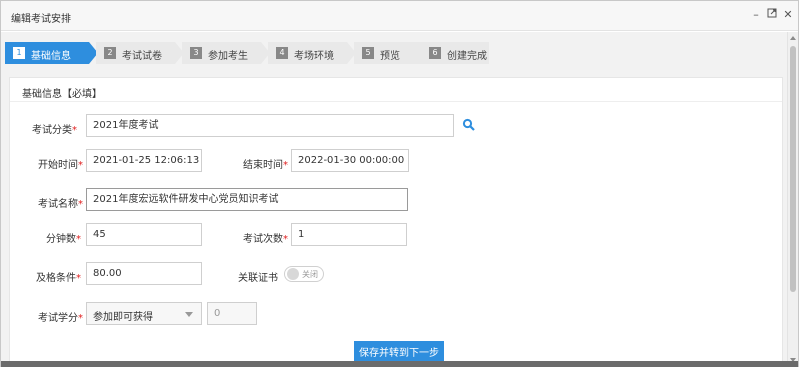  I want to click on step-number: 1, so click(19, 53).